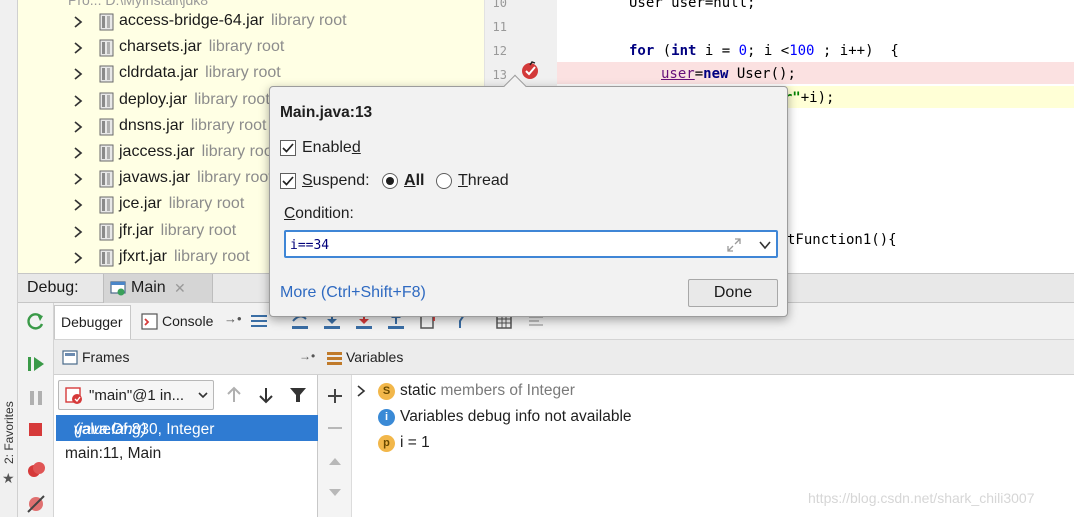  I want to click on view-breakpoints-icon, so click(36, 470).